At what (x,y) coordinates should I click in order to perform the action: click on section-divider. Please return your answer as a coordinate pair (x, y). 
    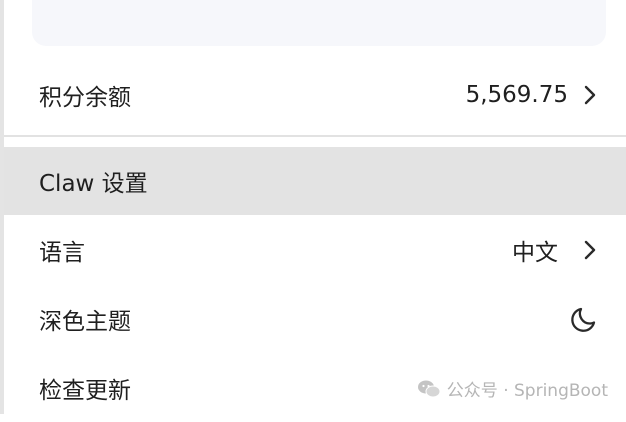
    Looking at the image, I should click on (315, 136).